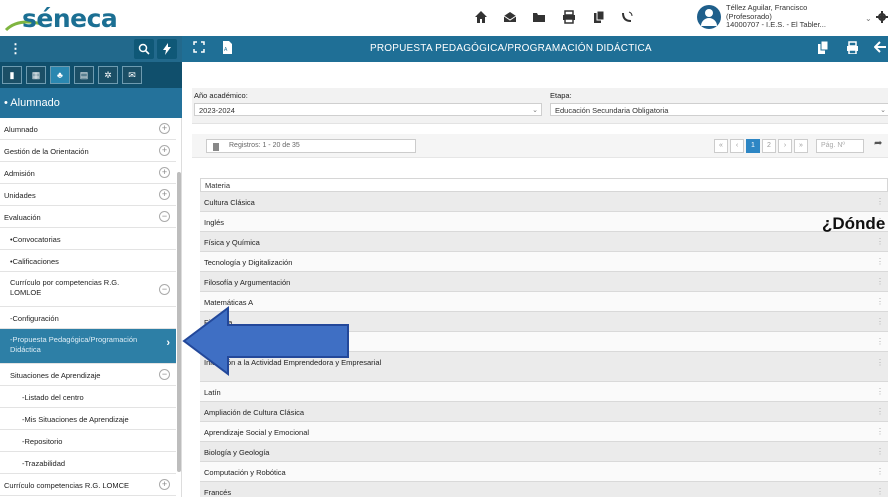 The image size is (888, 497). I want to click on records-label: Registros: 1 - 20 de 35, so click(264, 145).